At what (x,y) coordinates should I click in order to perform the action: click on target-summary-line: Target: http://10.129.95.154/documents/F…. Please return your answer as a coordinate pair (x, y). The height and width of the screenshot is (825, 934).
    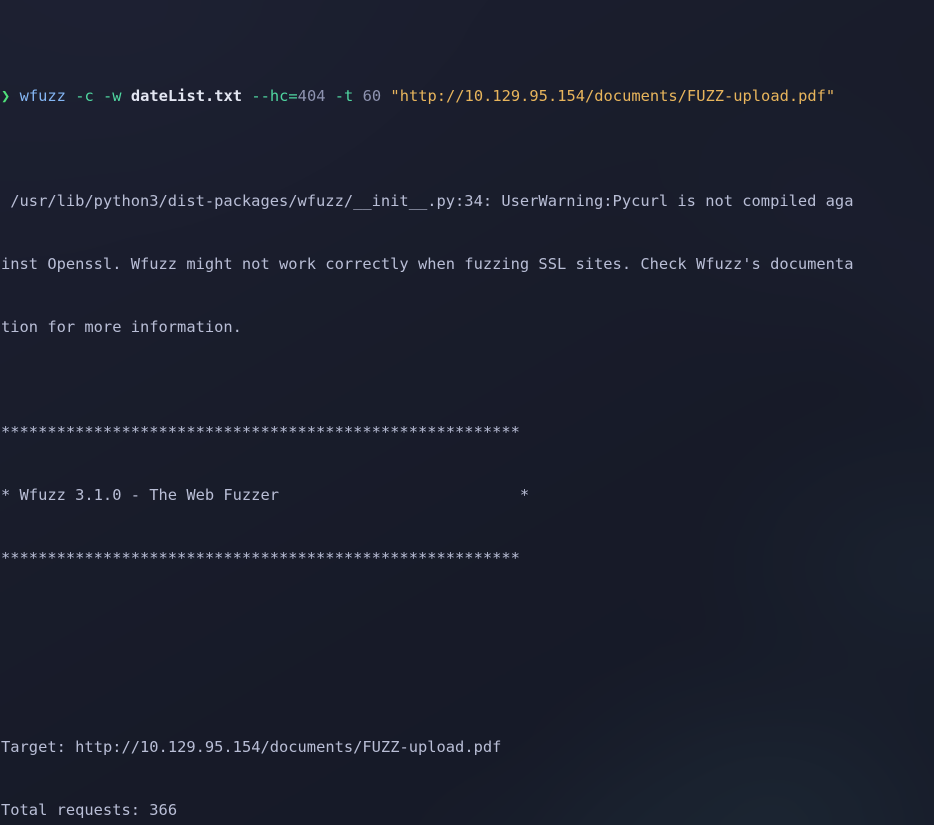
    Looking at the image, I should click on (467, 747).